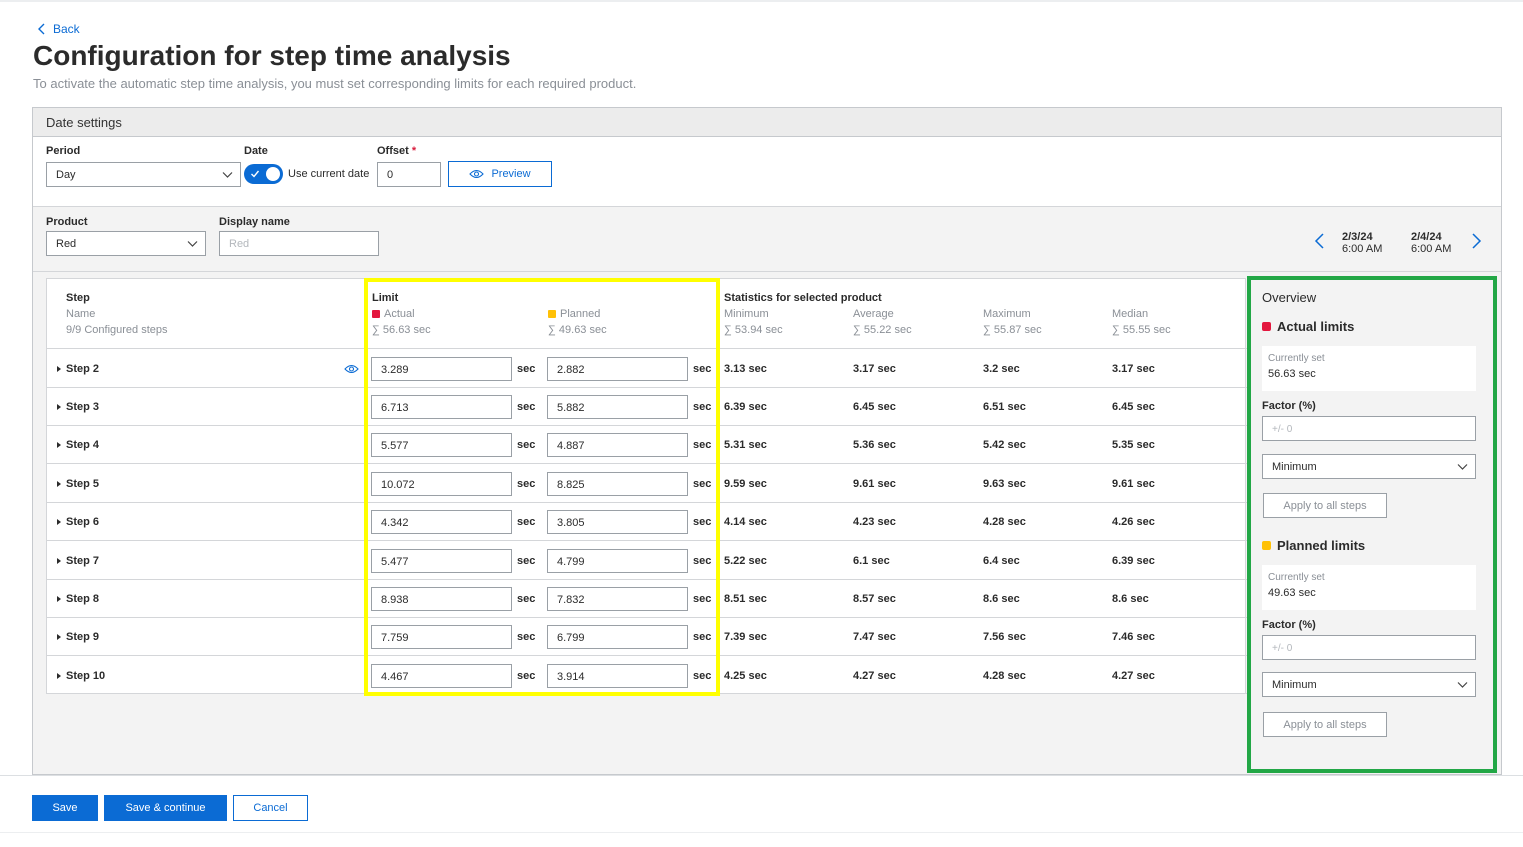  Describe the element at coordinates (761, 1) in the screenshot. I see `top-divider` at that location.